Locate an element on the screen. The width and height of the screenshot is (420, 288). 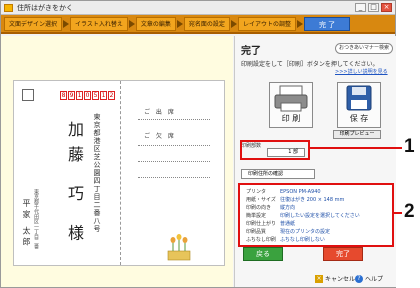
close-button: × is located at coordinates (386, 7).